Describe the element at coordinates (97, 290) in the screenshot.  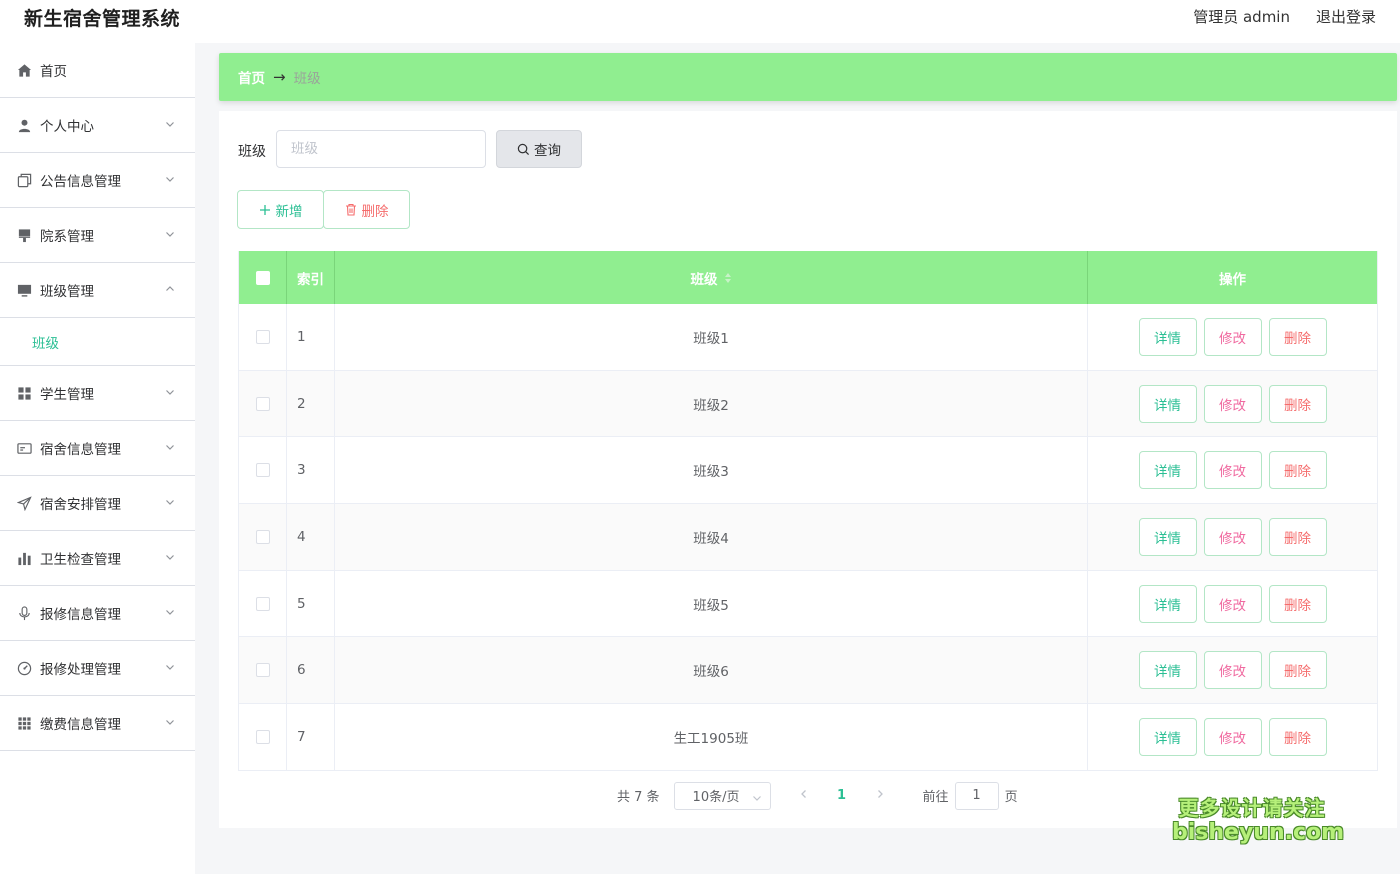
I see `sidebar-item-class-management: 班级管理` at that location.